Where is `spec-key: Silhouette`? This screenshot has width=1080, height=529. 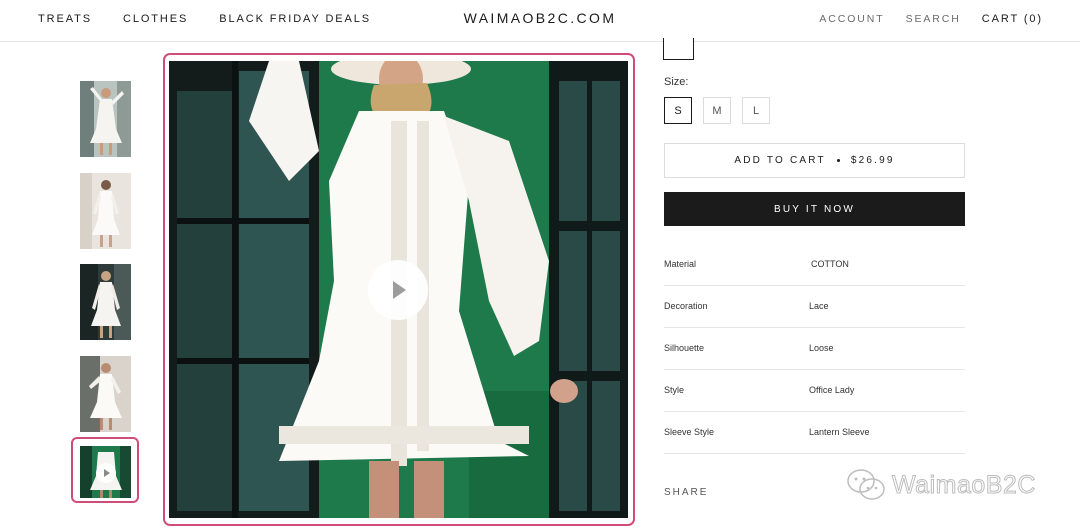
spec-key: Silhouette is located at coordinates (684, 348).